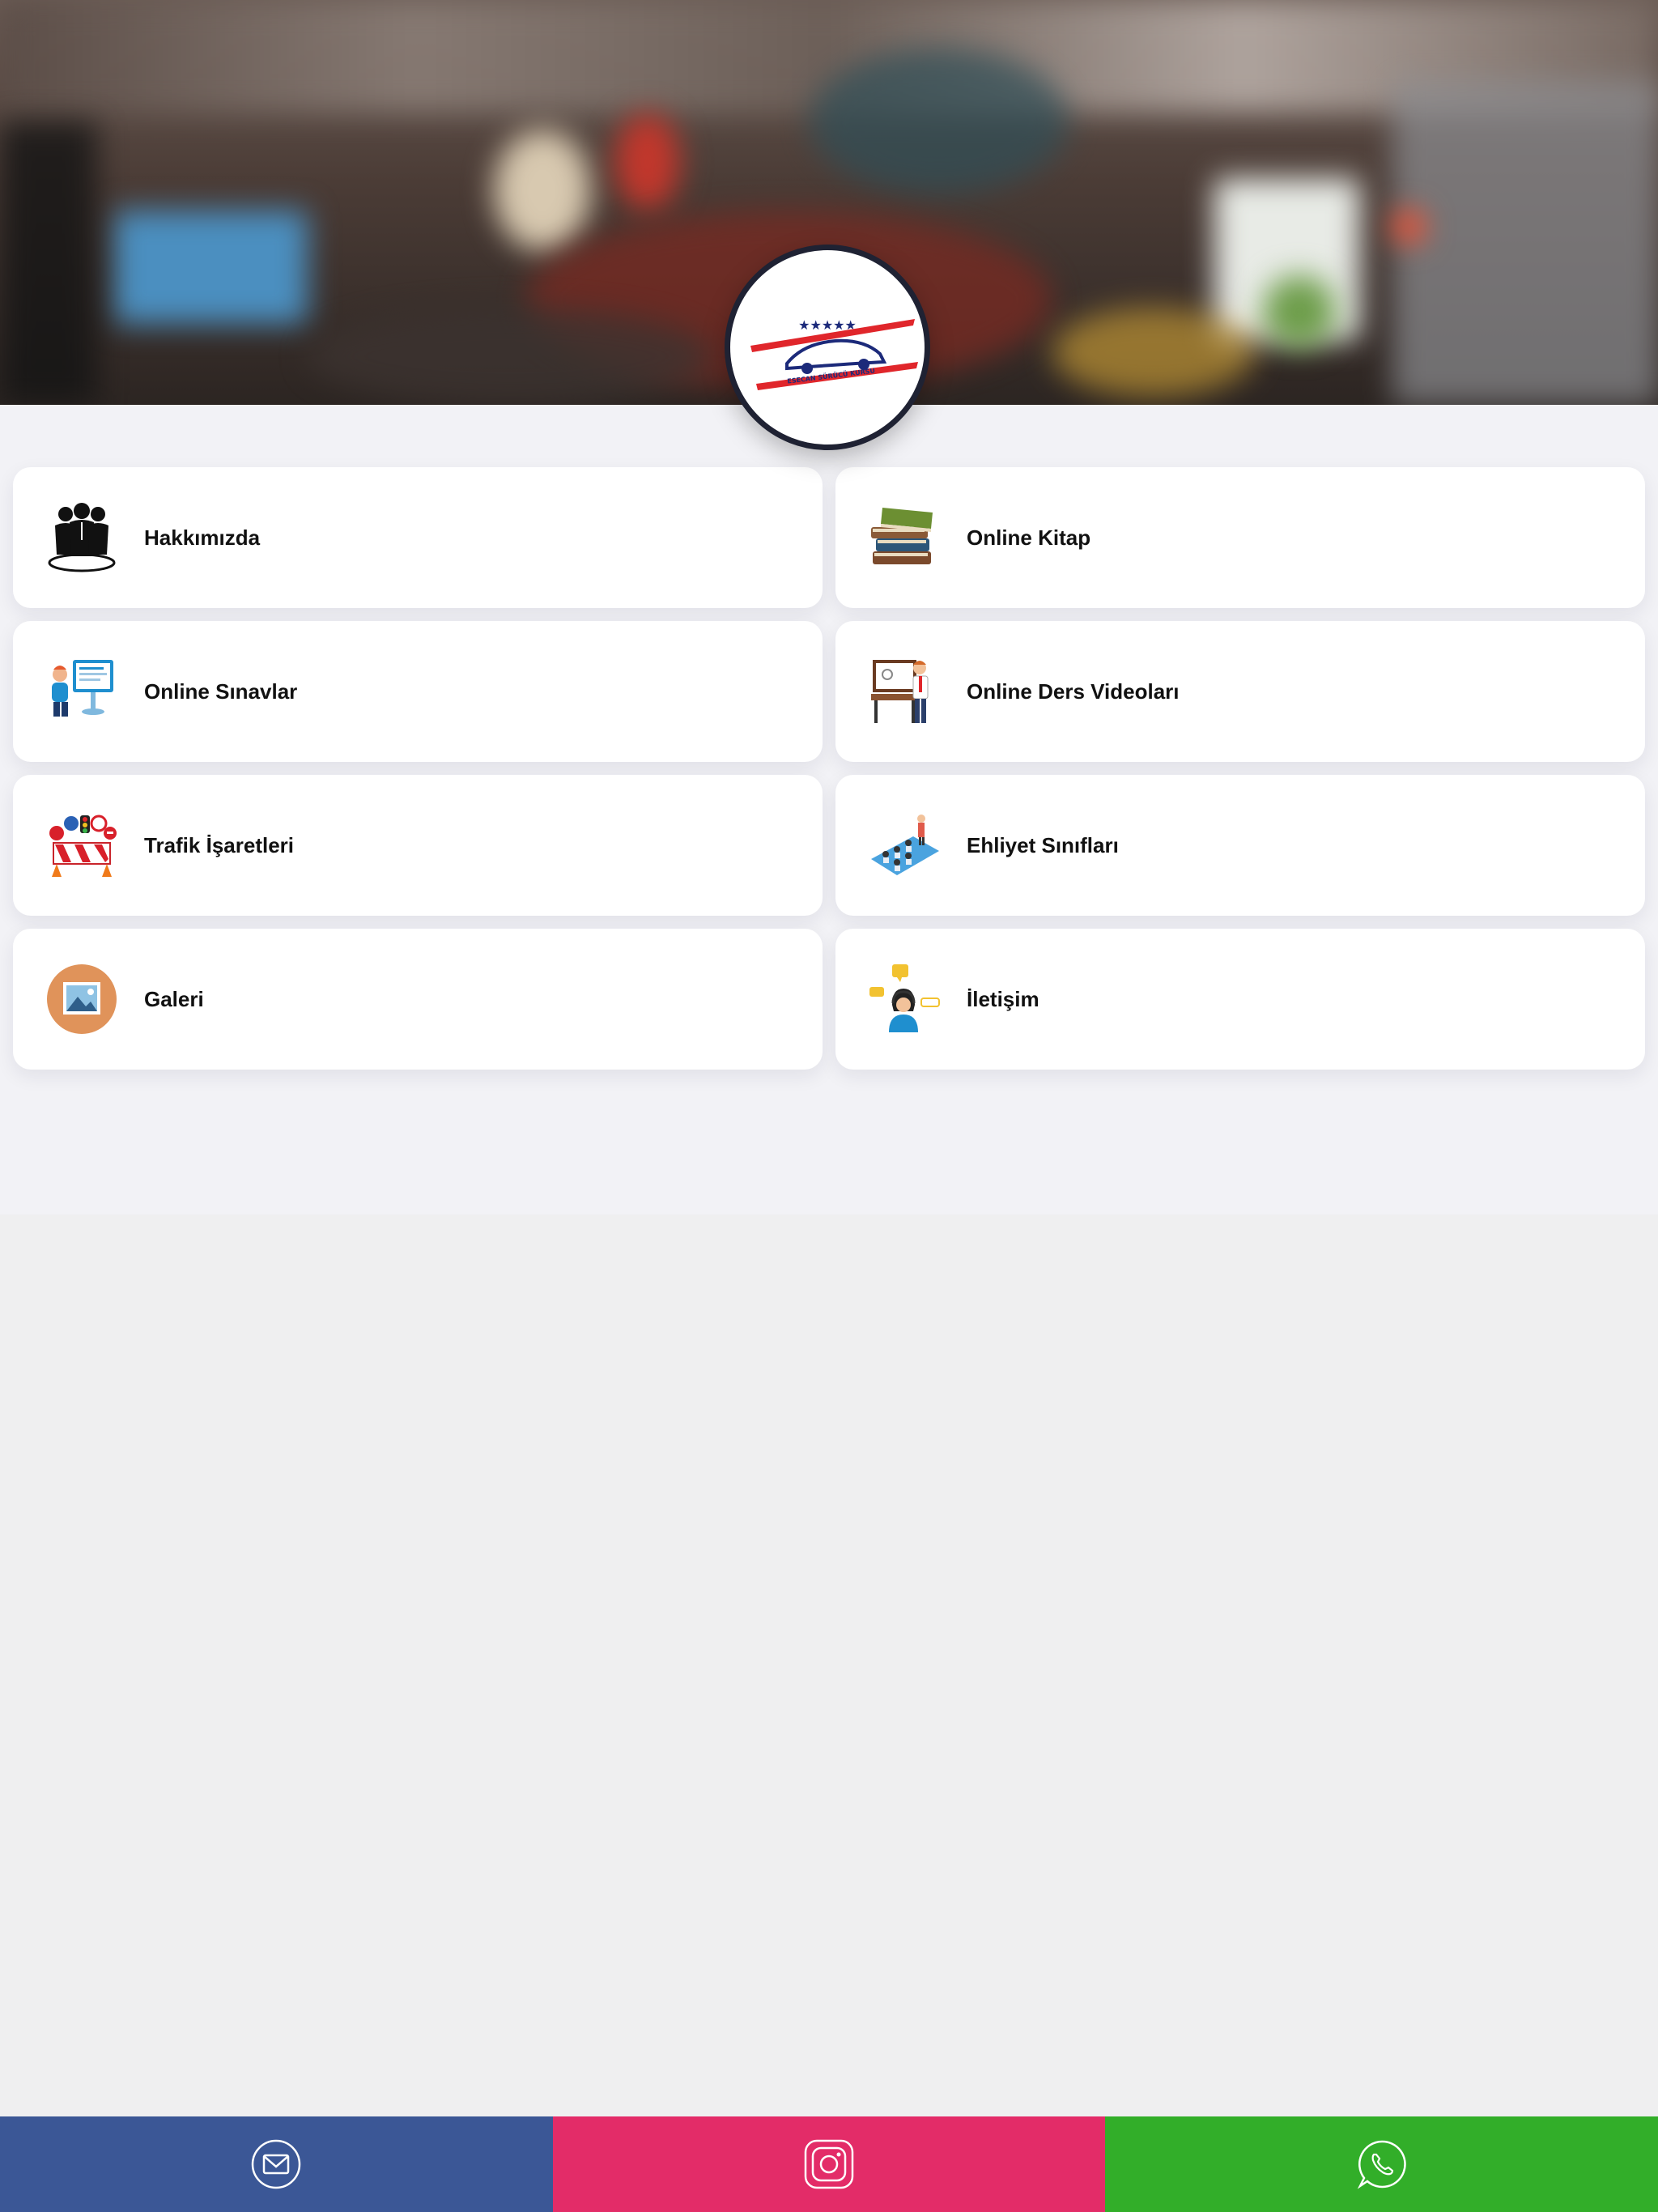 The height and width of the screenshot is (2212, 1658). I want to click on classroom-icon, so click(904, 845).